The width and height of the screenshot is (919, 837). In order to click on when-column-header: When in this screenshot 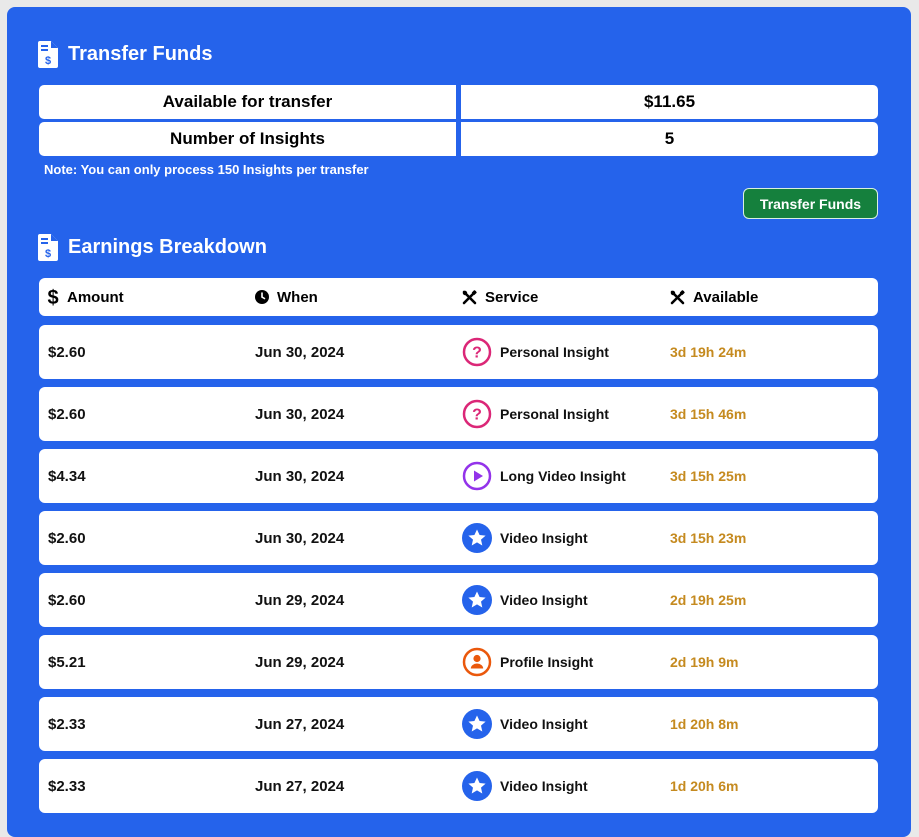, I will do `click(286, 297)`.